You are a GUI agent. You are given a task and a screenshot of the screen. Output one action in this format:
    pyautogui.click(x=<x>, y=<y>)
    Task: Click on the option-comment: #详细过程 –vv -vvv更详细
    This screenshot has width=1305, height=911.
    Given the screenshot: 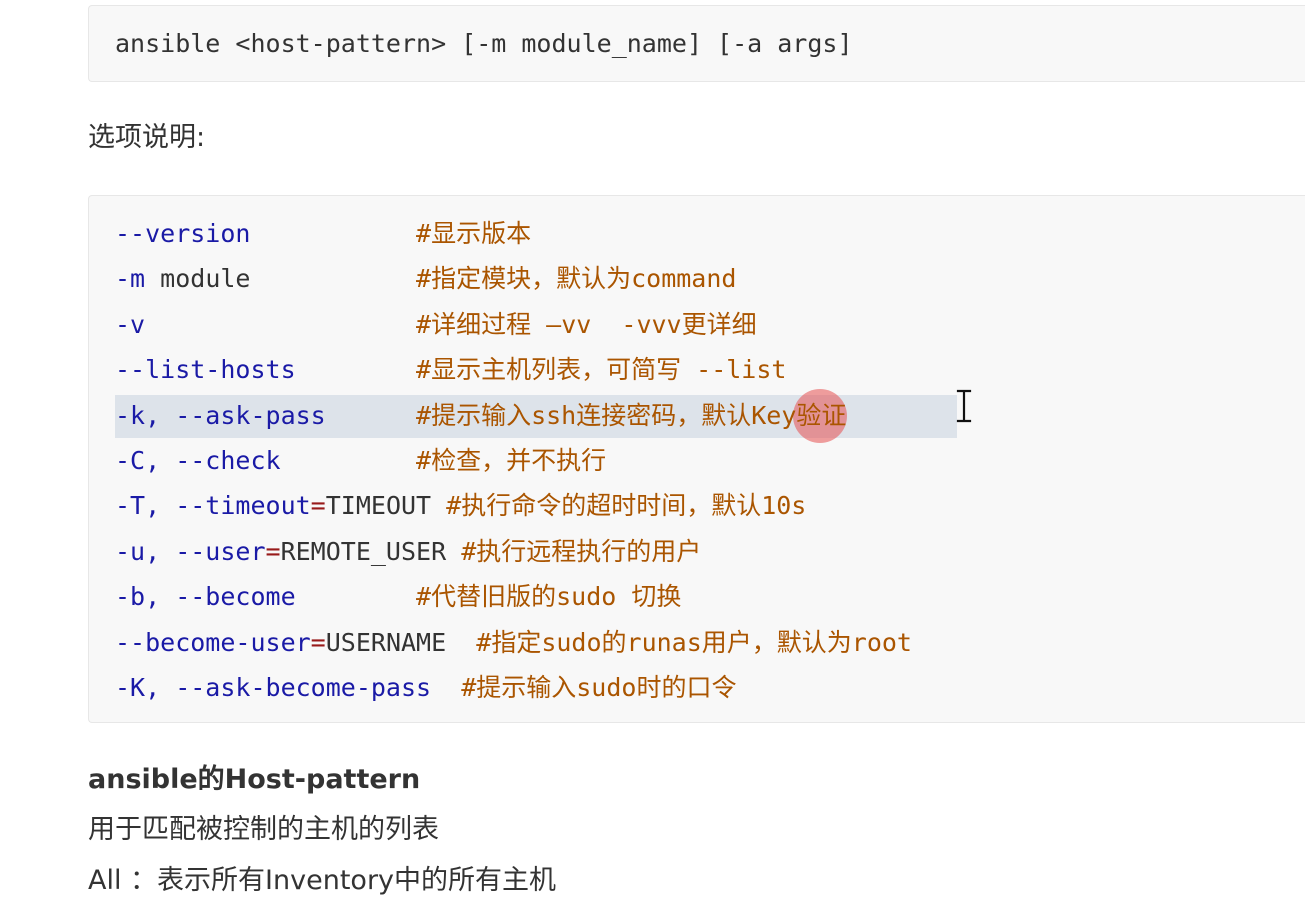 What is the action you would take?
    pyautogui.click(x=586, y=324)
    